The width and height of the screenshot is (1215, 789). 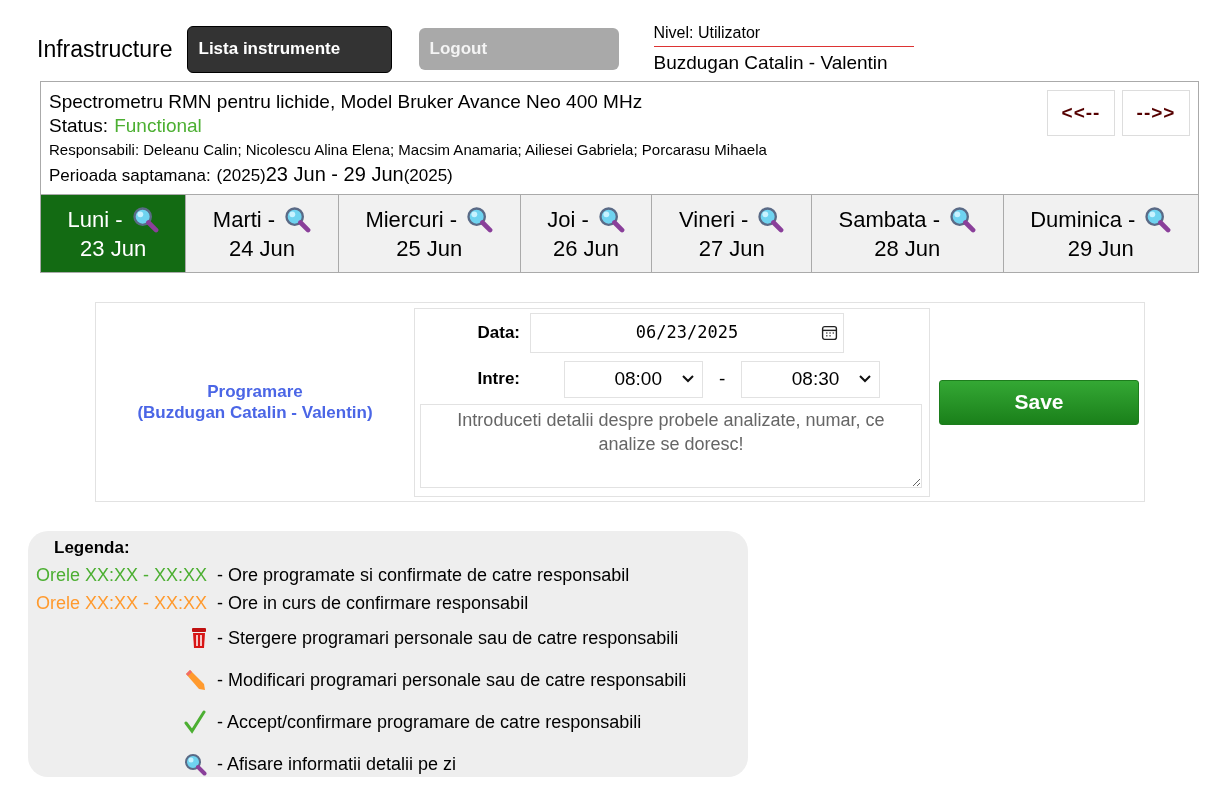 I want to click on day-tab: Sambata - 28 Jun, so click(x=906, y=233).